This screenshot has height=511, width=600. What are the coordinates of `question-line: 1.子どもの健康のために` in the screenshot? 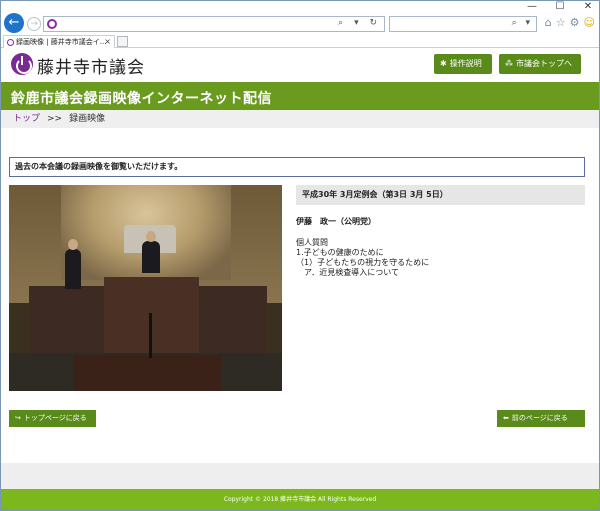 It's located at (340, 252).